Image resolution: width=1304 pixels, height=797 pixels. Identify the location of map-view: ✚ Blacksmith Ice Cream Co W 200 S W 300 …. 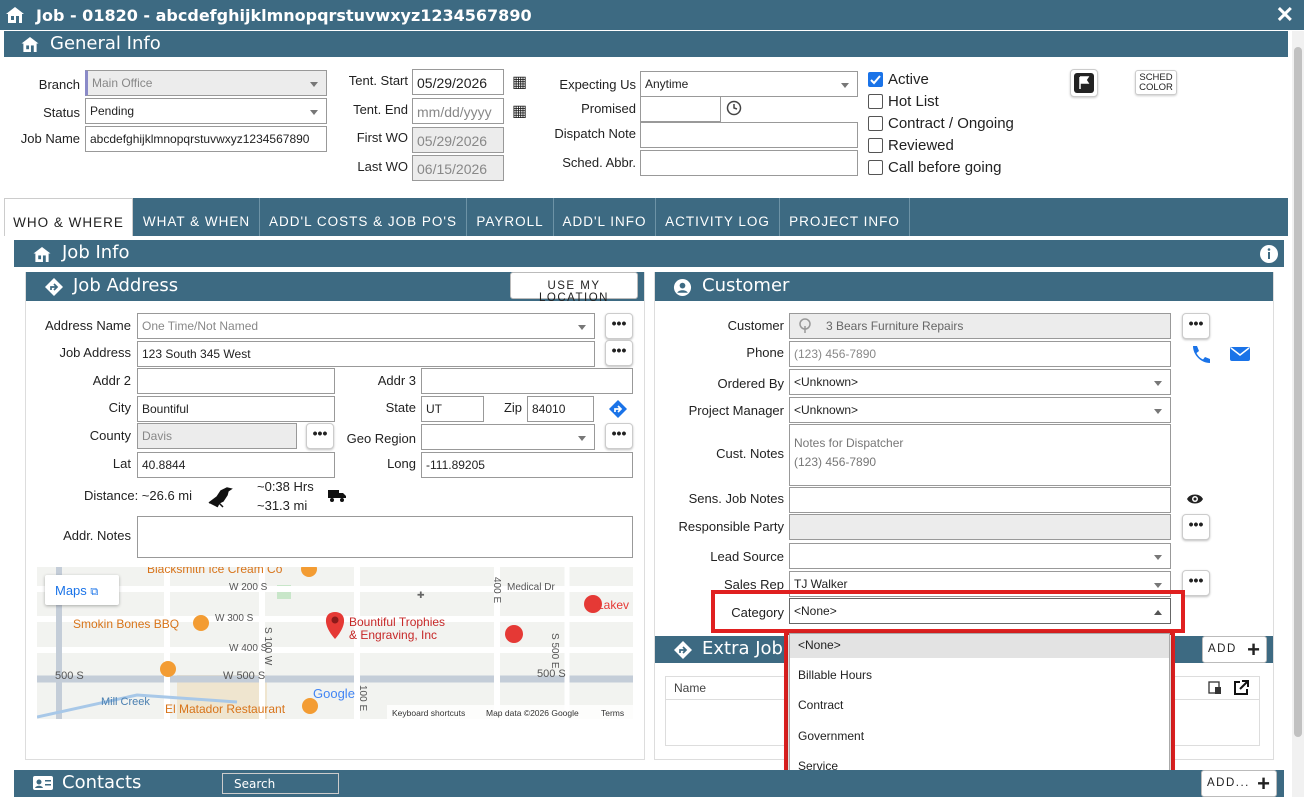
(335, 643).